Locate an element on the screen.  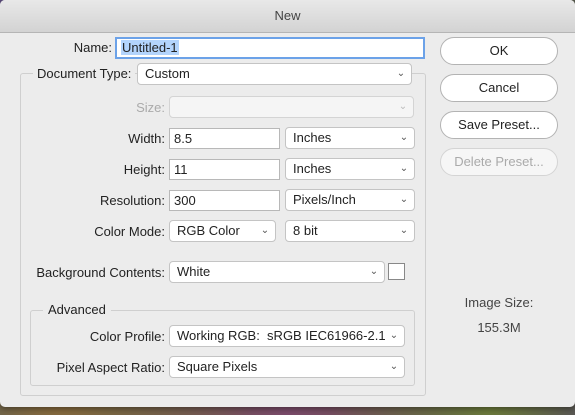
width-unit-value: Inches is located at coordinates (312, 137).